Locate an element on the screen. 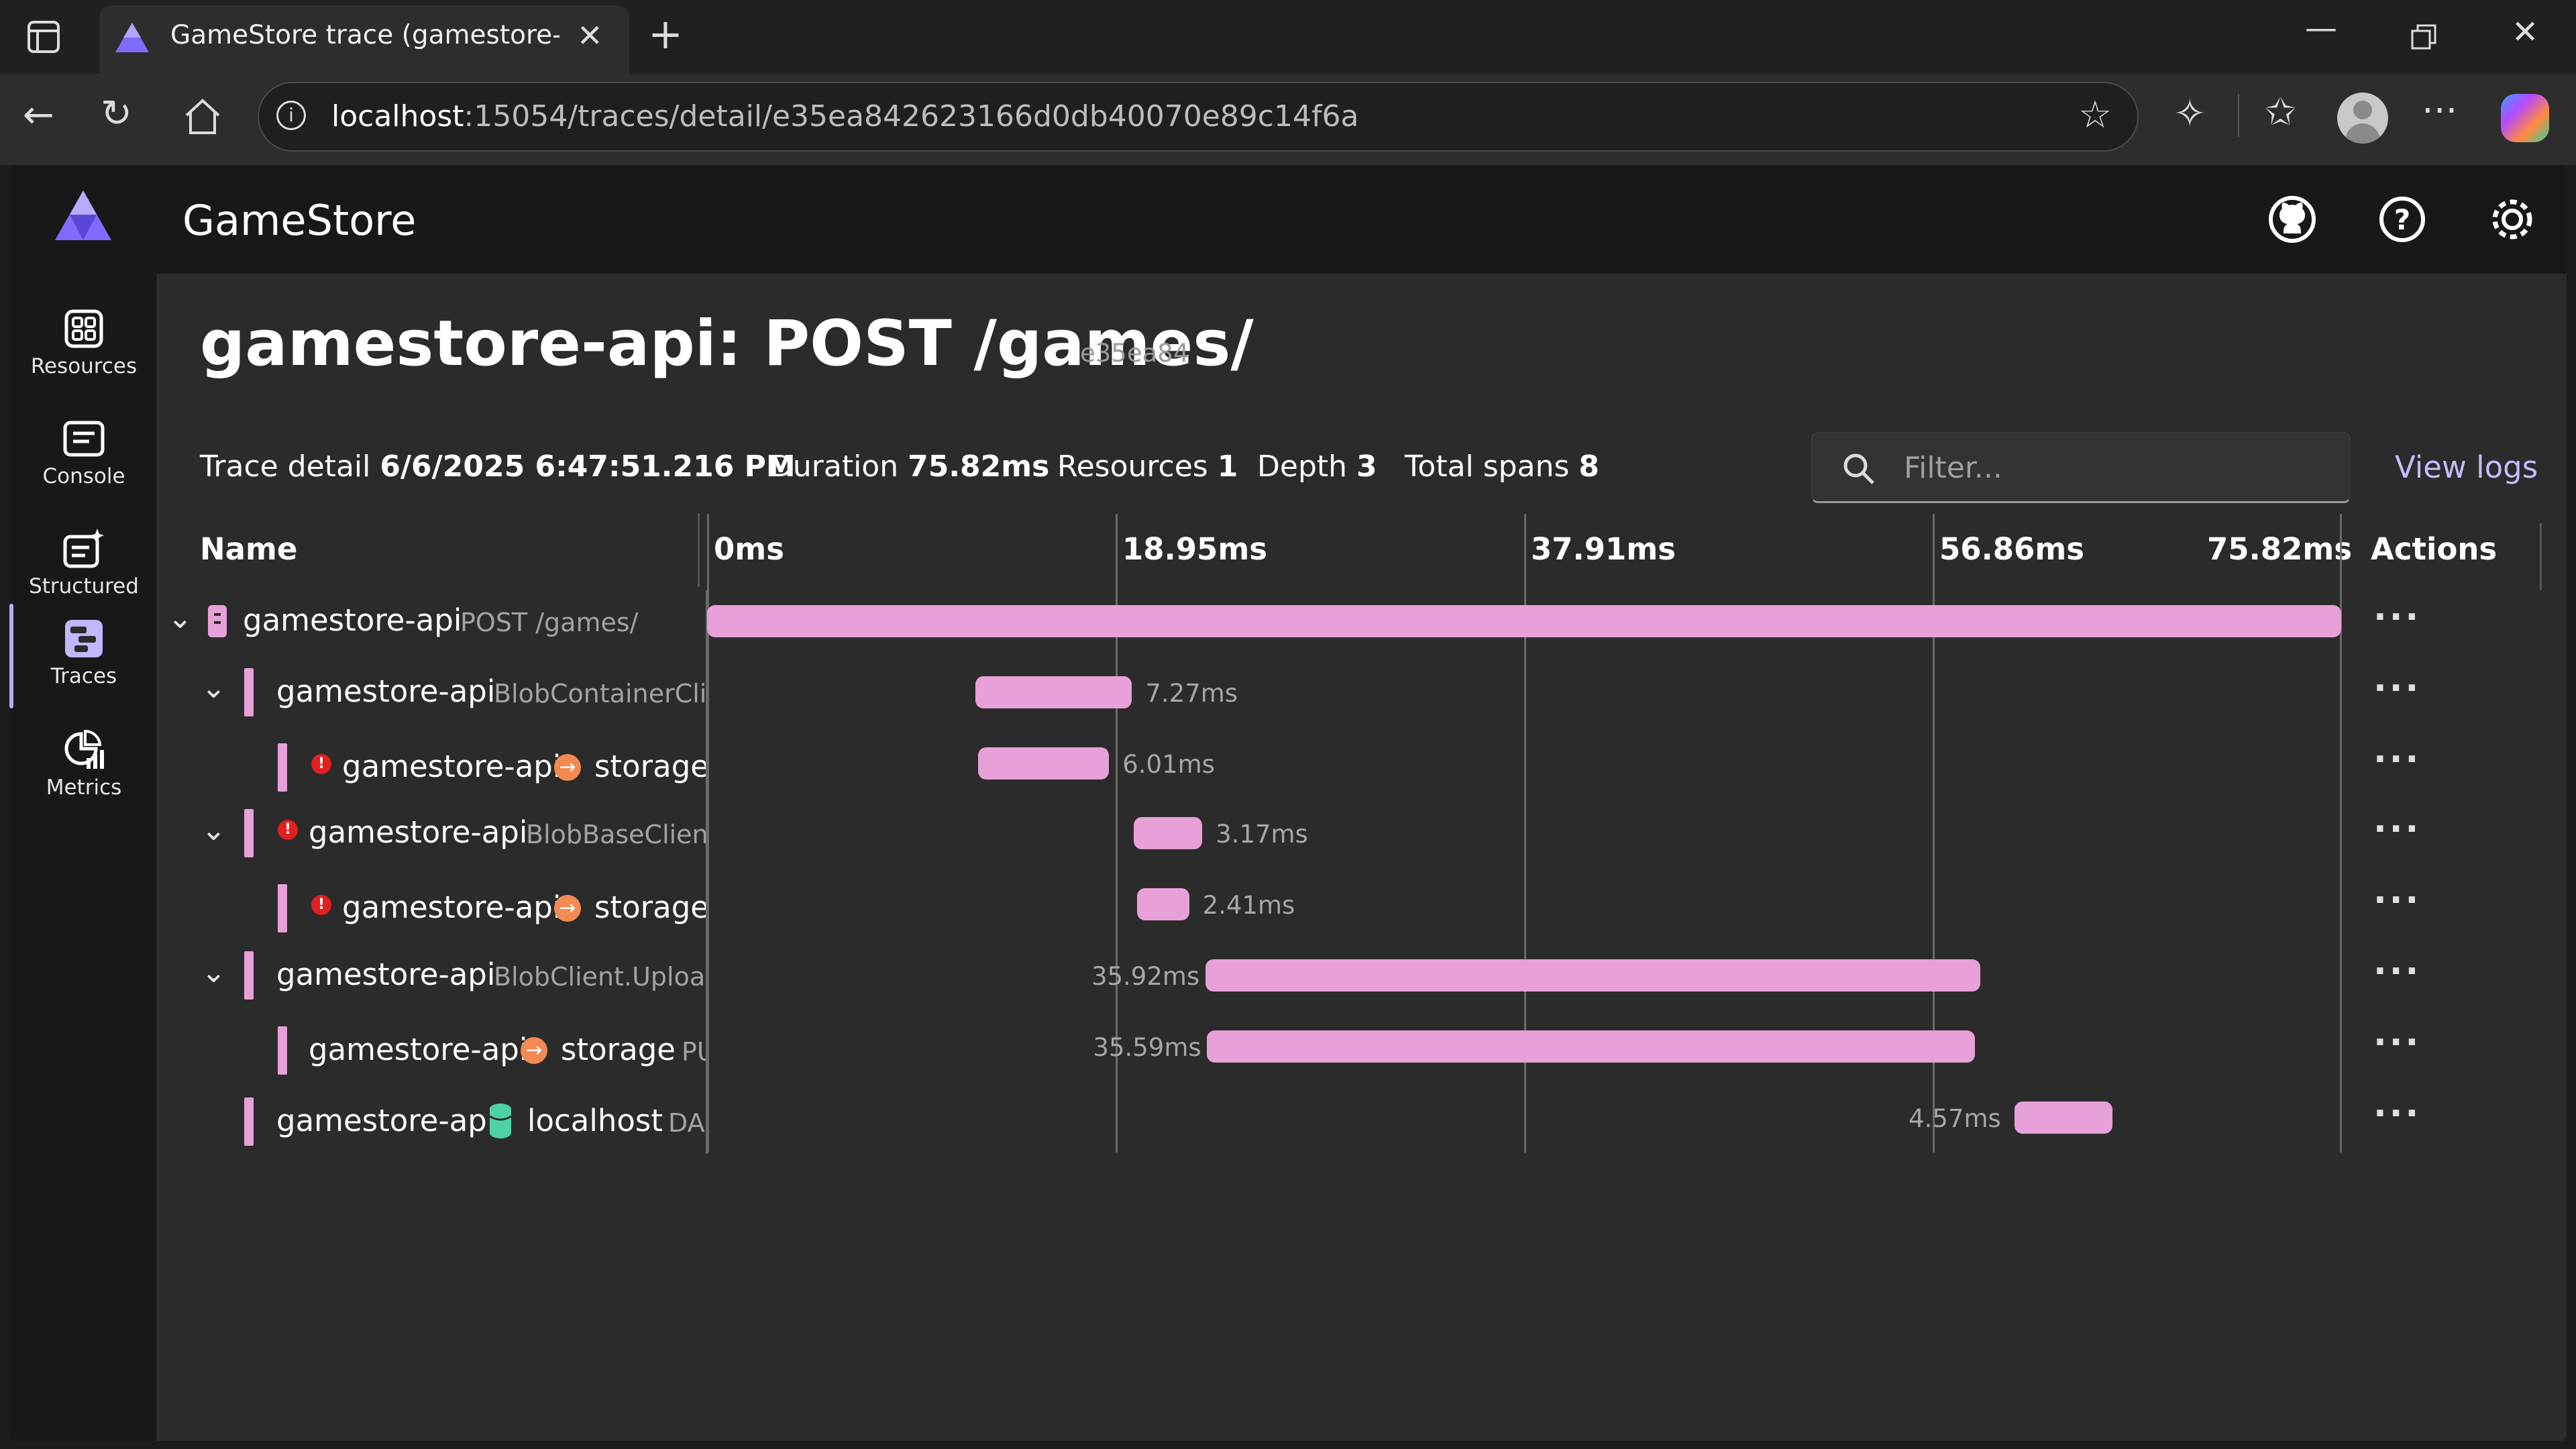 Image resolution: width=2576 pixels, height=1449 pixels. new-tab-icon: + is located at coordinates (665, 34).